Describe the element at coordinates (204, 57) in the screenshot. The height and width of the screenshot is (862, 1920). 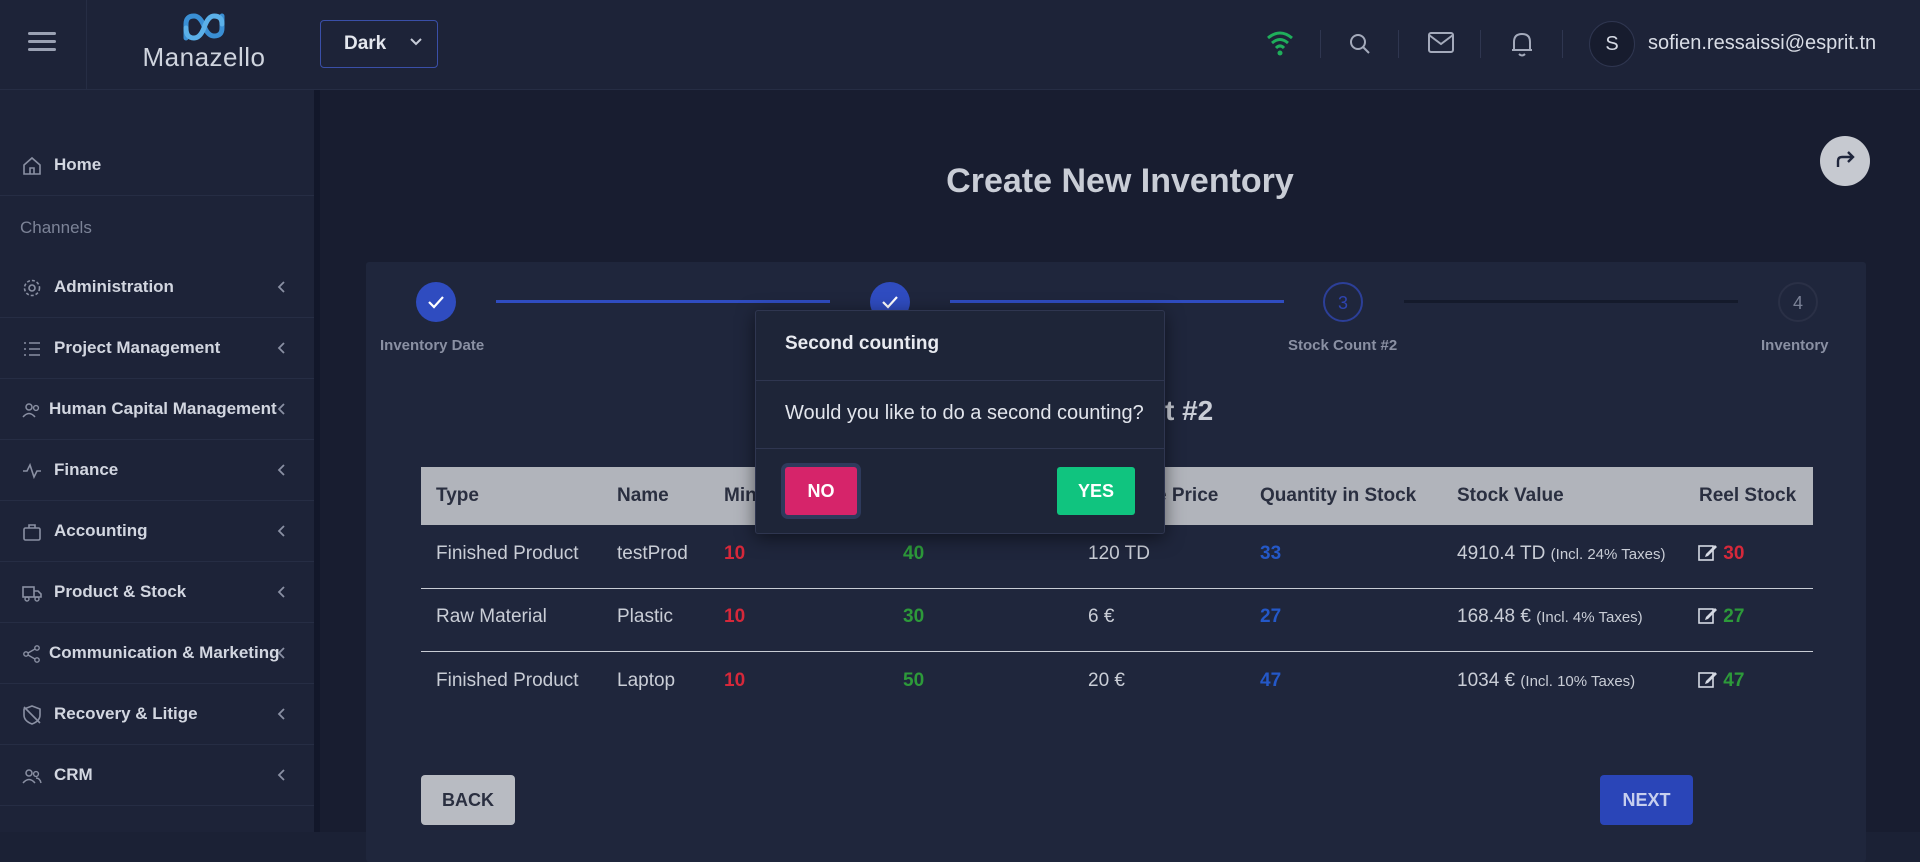
I see `app-name: Manazello` at that location.